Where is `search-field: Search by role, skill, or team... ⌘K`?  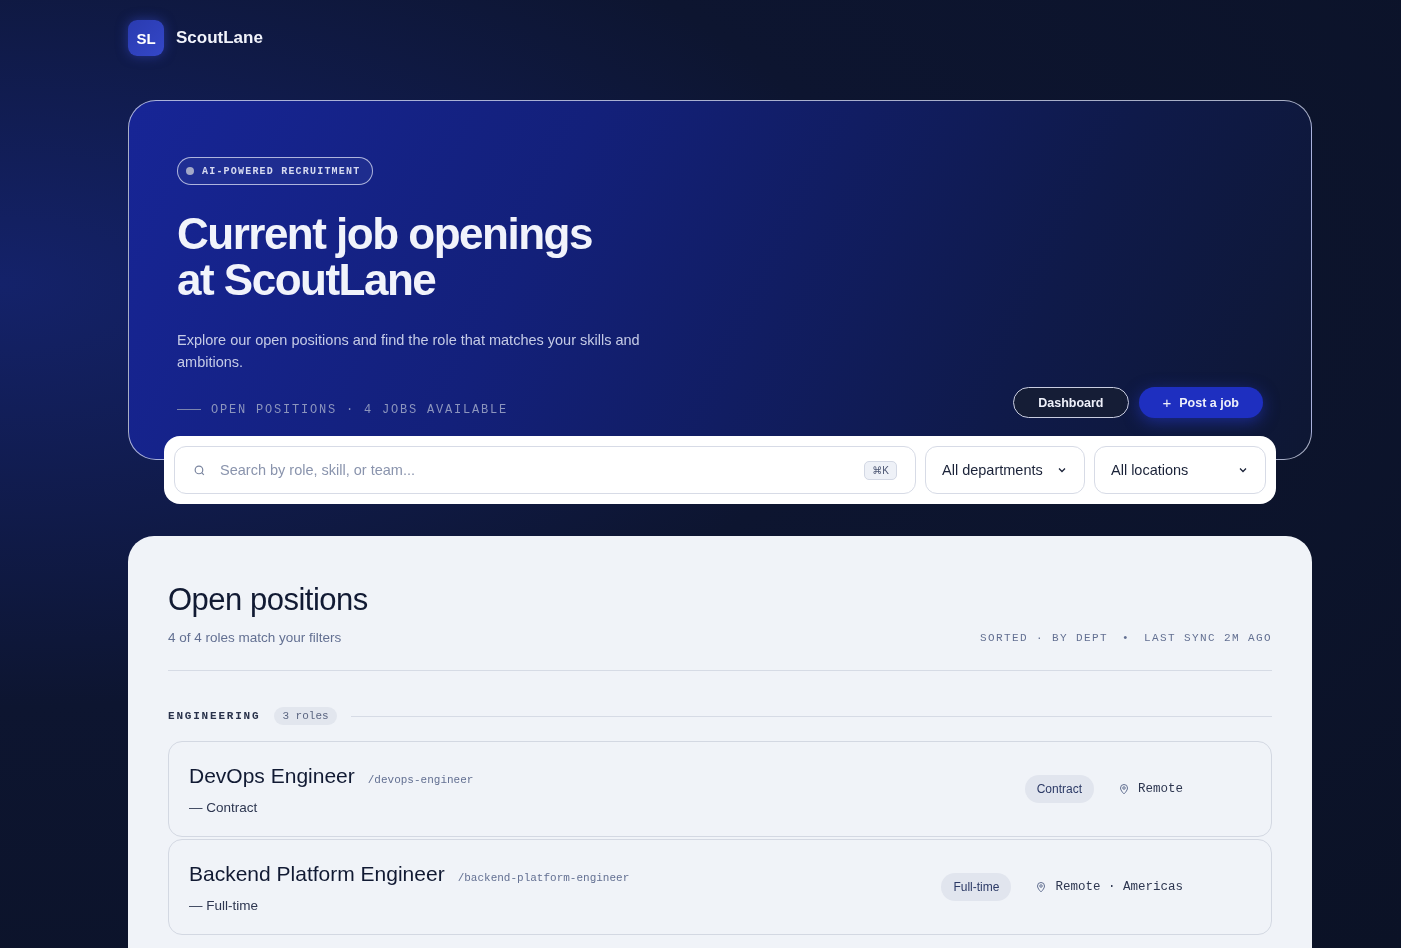
search-field: Search by role, skill, or team... ⌘K is located at coordinates (545, 470).